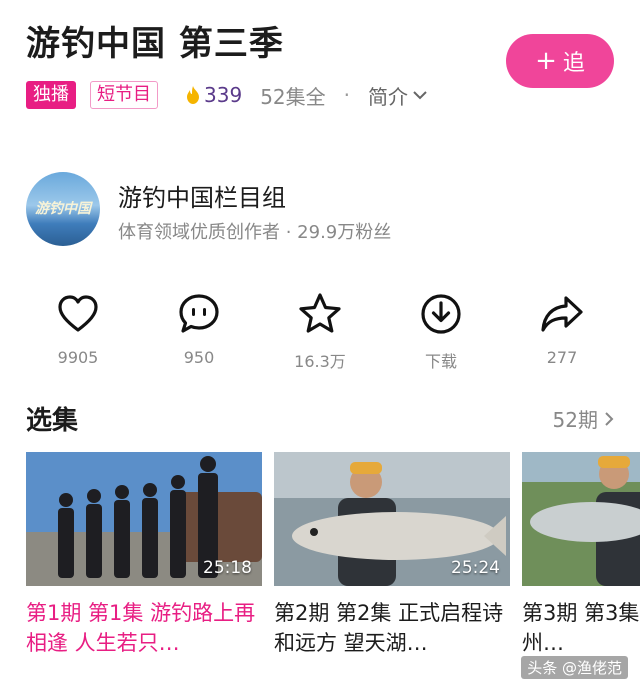  Describe the element at coordinates (562, 314) in the screenshot. I see `share-icon` at that location.